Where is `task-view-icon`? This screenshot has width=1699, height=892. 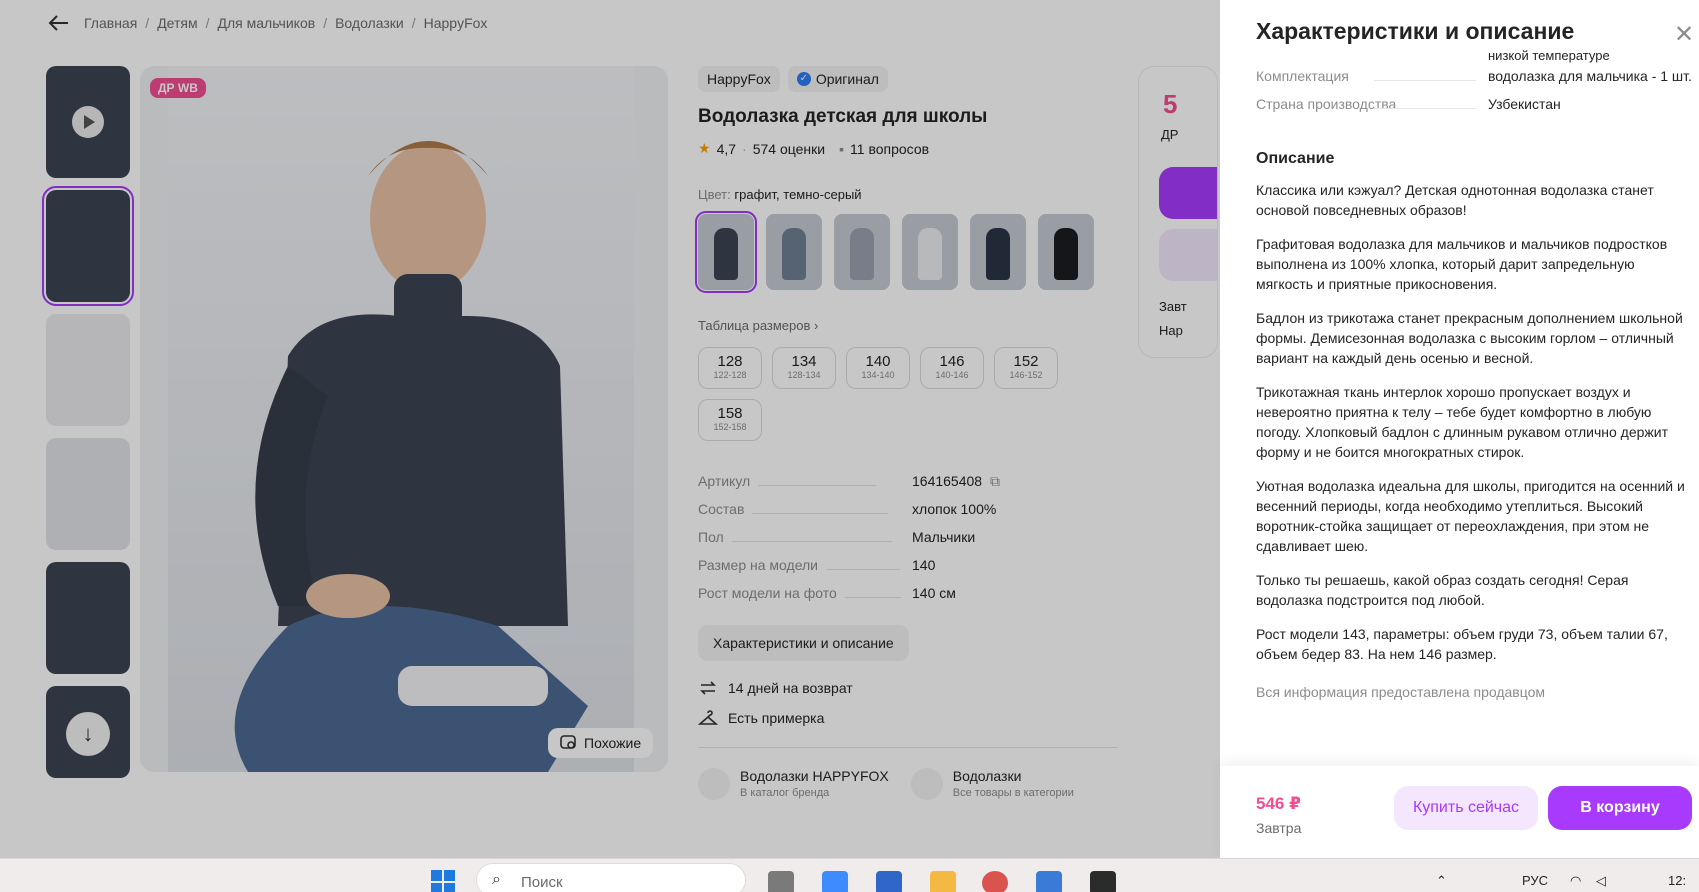
task-view-icon is located at coordinates (781, 881).